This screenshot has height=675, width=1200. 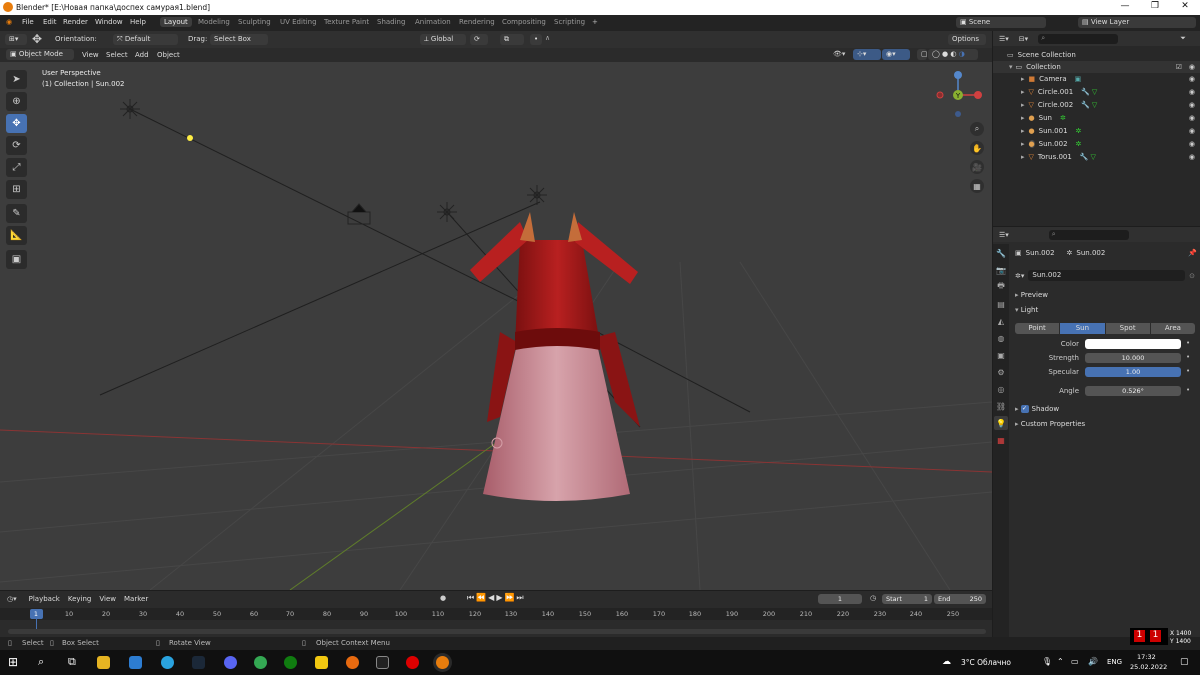 I want to click on scene-selector: ▣ Scene, so click(x=1001, y=22).